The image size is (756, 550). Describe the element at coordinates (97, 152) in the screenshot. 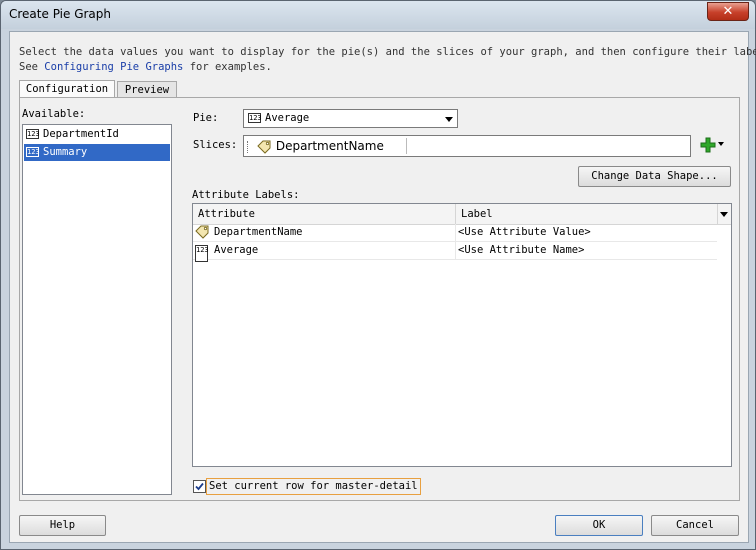

I see `list-item-summary: 123 Summary` at that location.